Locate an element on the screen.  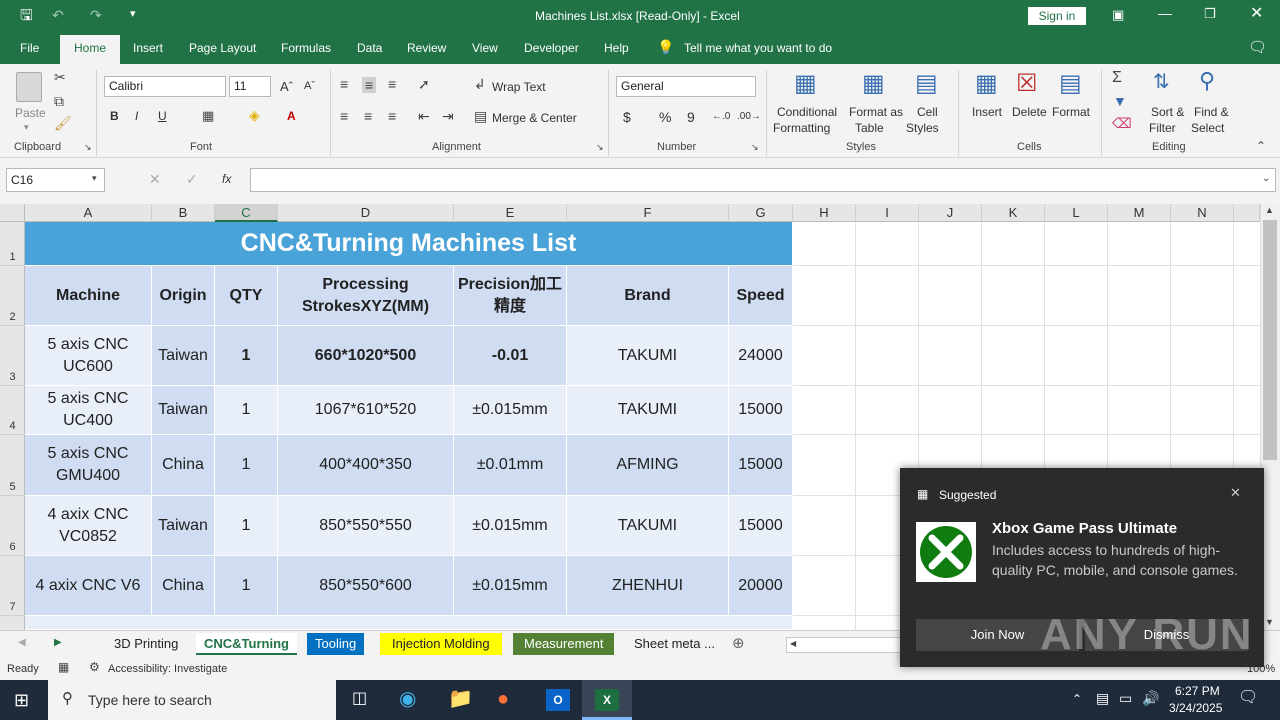
table-cell: 20000 is located at coordinates (761, 586).